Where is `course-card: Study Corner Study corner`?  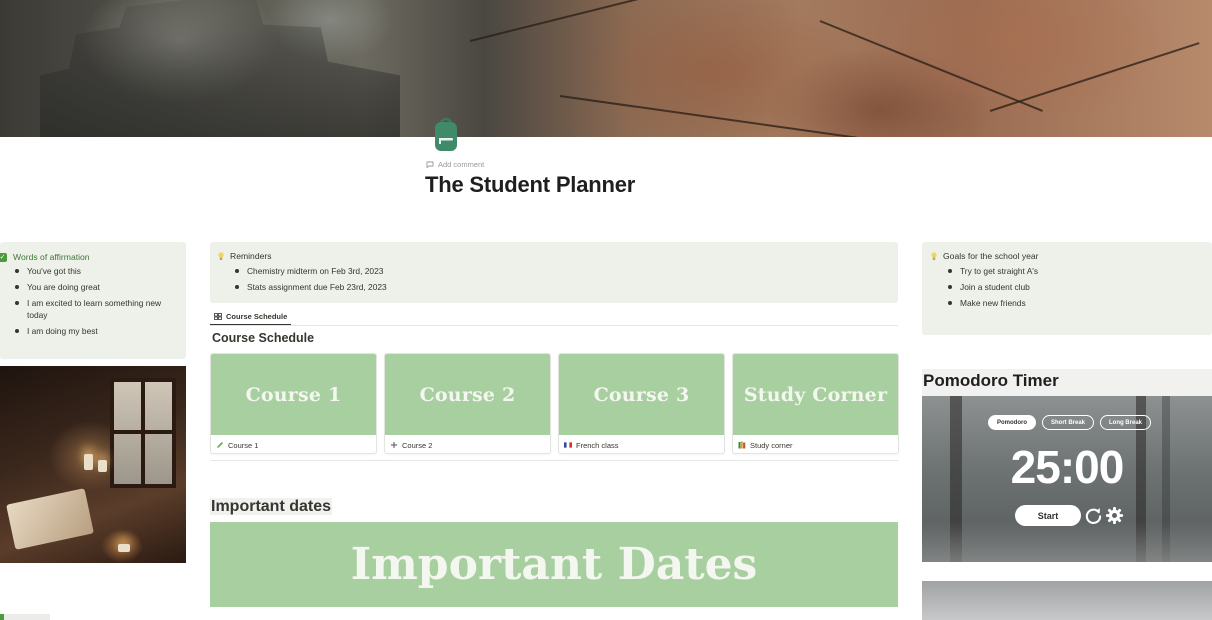 course-card: Study Corner Study corner is located at coordinates (815, 403).